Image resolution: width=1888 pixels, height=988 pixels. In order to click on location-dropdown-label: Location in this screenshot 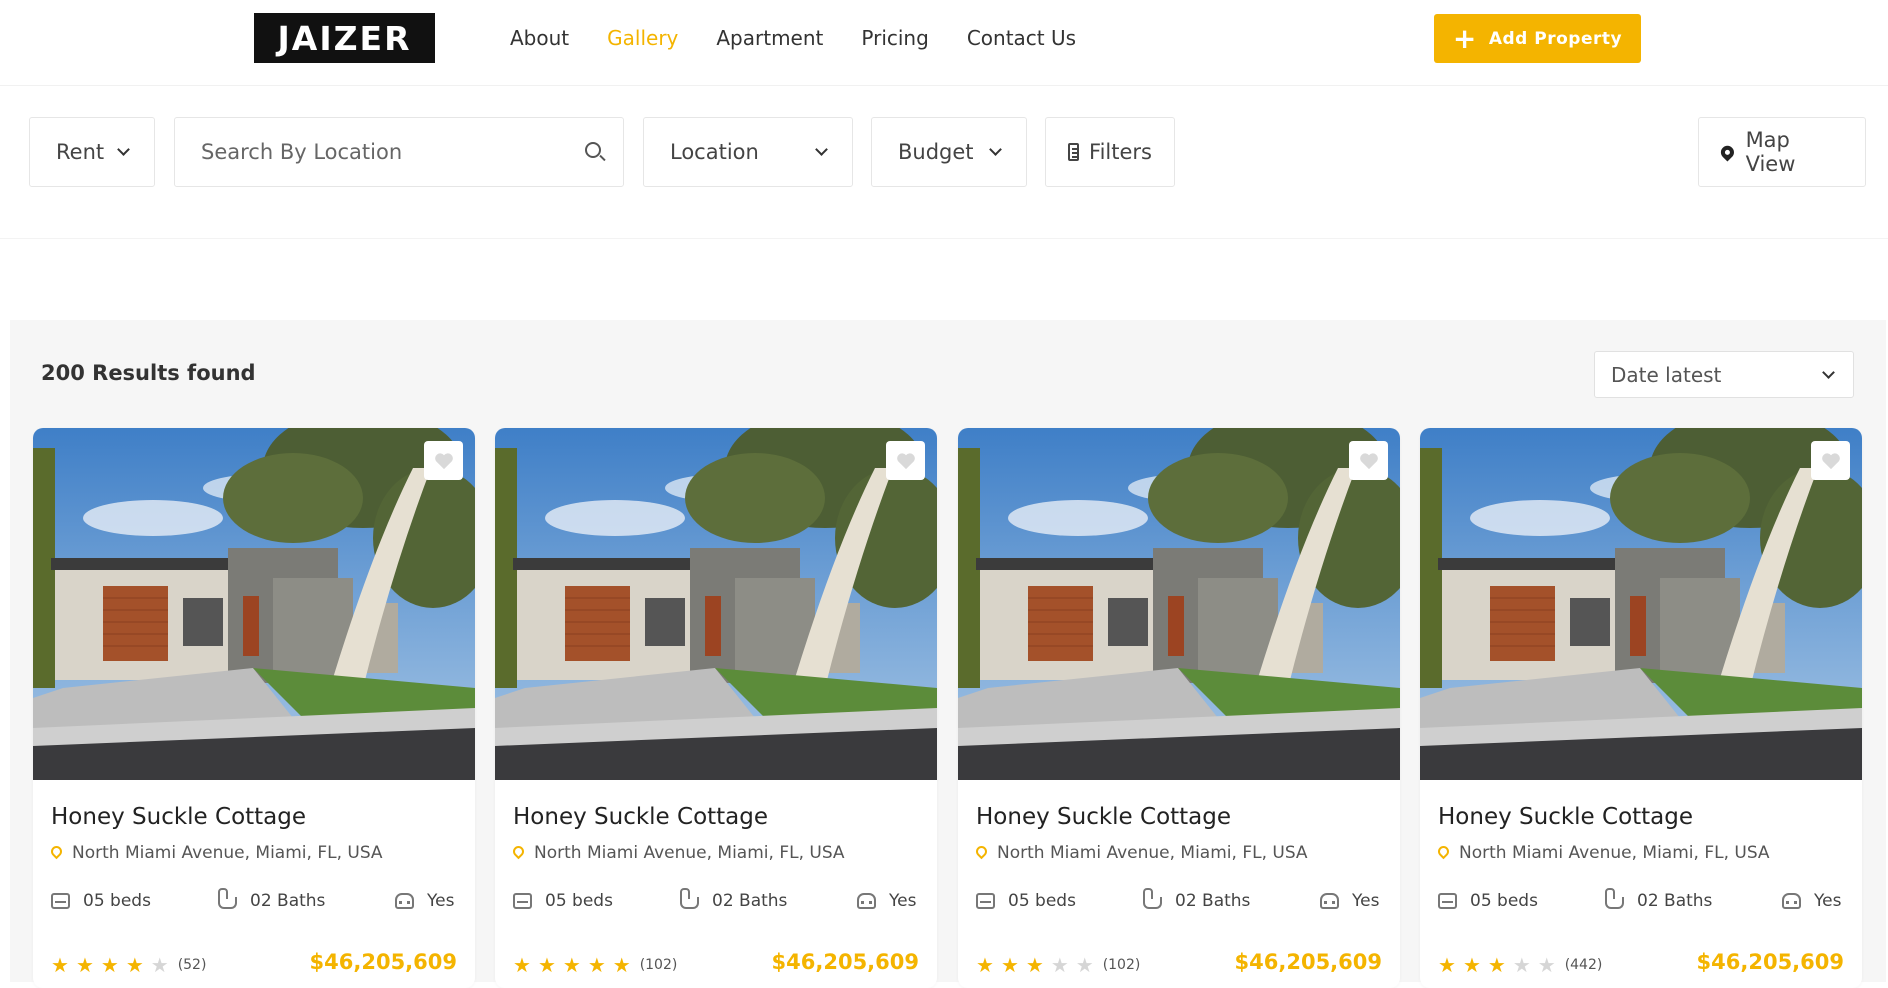, I will do `click(714, 152)`.